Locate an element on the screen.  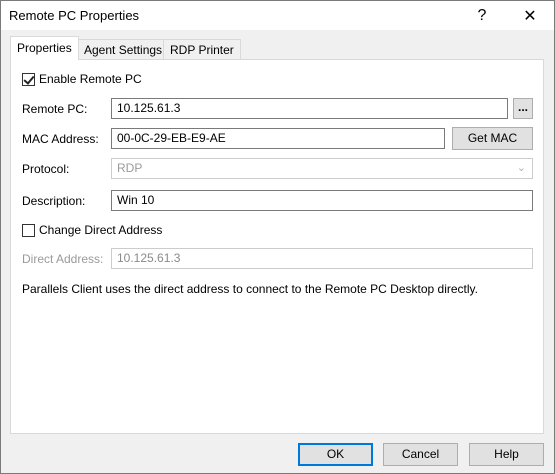
change-direct-address-label: Change Direct Address is located at coordinates (101, 230).